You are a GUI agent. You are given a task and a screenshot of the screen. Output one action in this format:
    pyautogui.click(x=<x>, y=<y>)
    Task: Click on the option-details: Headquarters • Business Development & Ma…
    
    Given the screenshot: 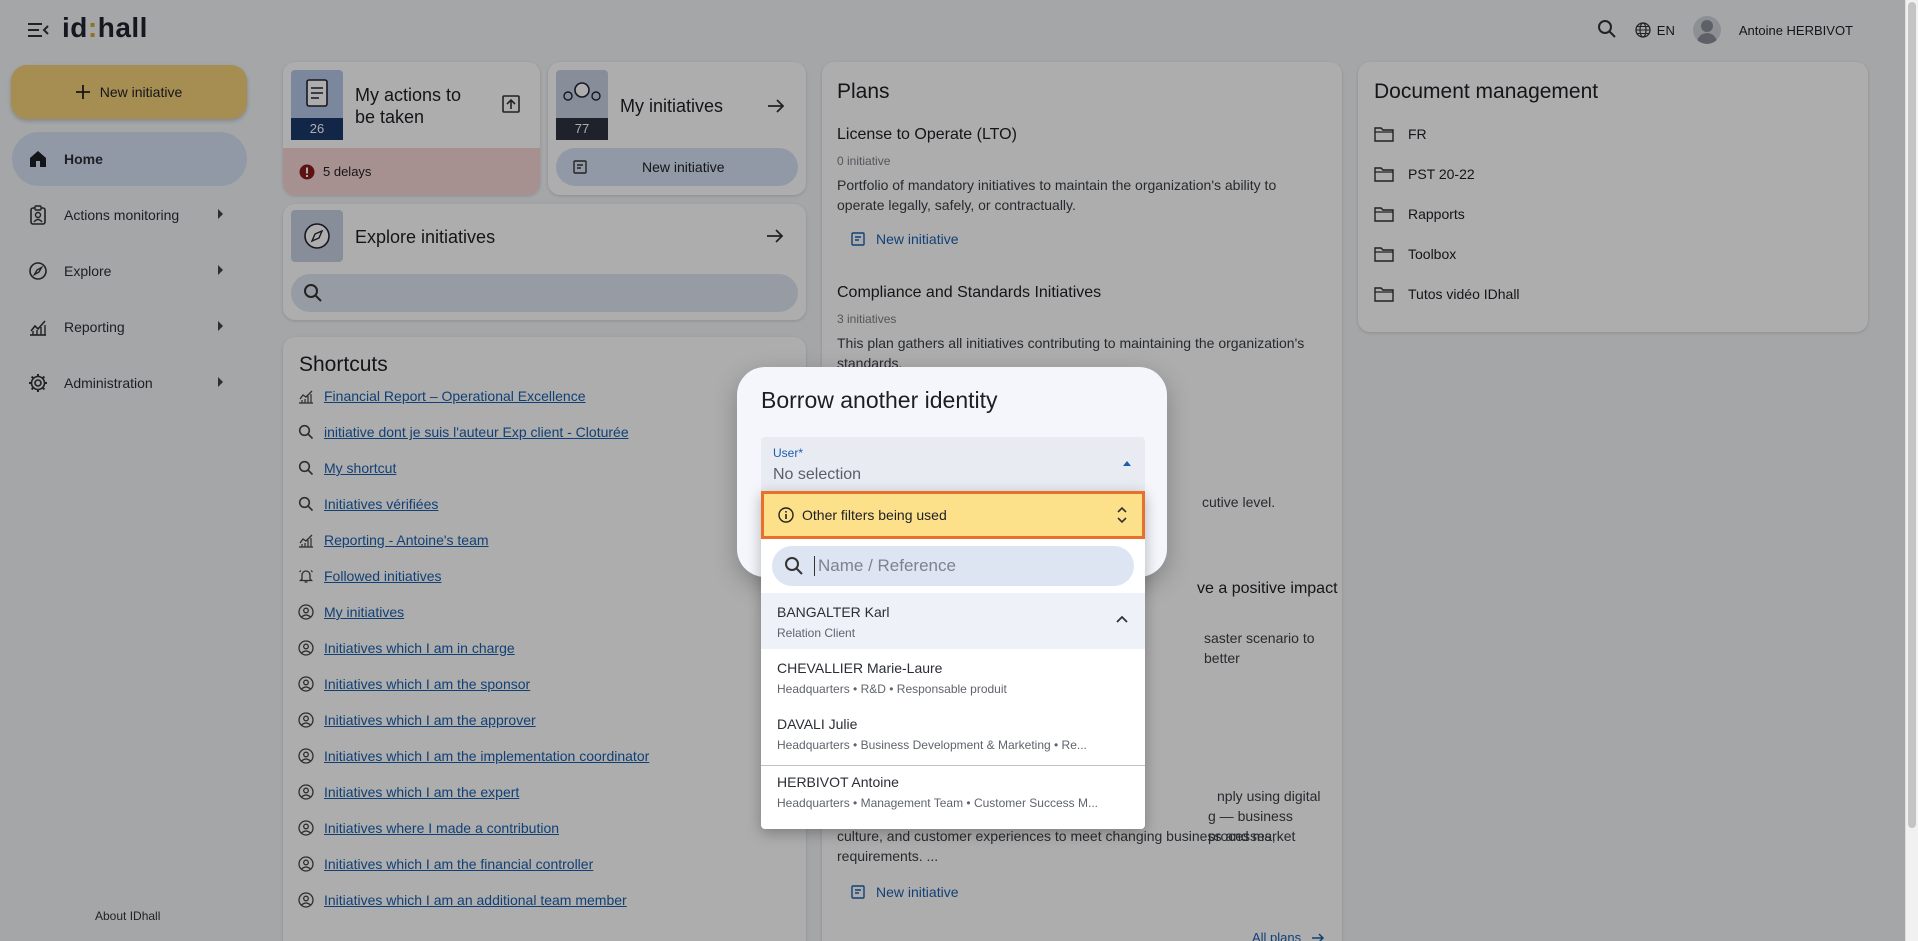 What is the action you would take?
    pyautogui.click(x=932, y=745)
    